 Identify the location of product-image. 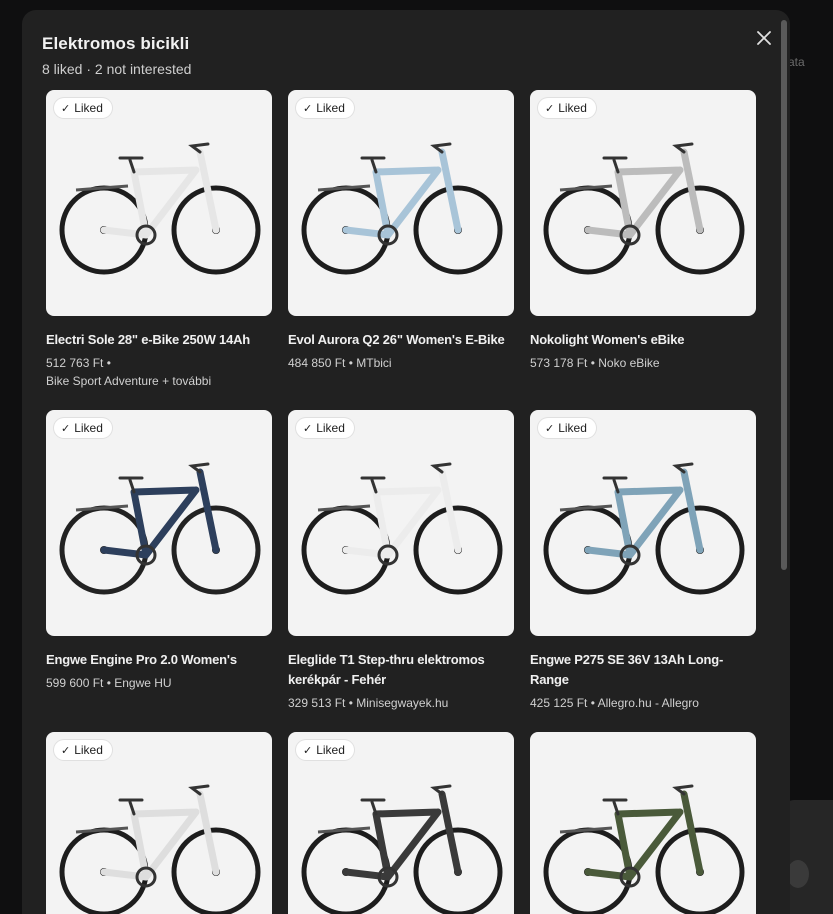
(643, 823).